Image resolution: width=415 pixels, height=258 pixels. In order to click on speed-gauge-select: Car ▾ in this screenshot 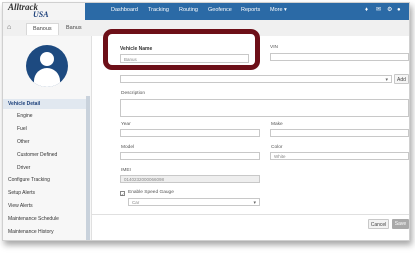, I will do `click(194, 202)`.